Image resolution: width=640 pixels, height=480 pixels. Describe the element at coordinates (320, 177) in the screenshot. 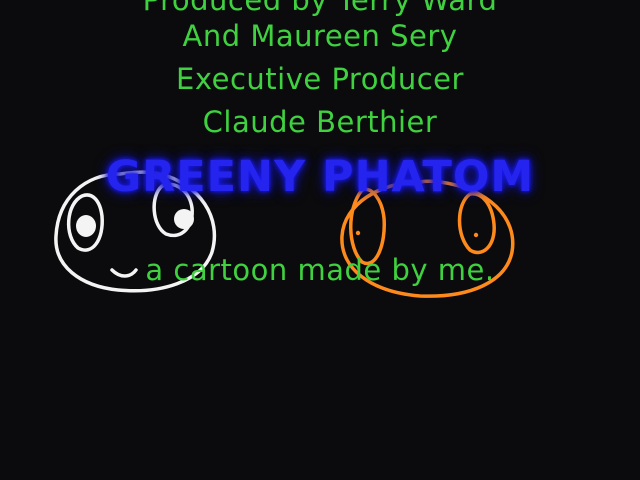

I see `cartoon-title: GREENY PHATOM` at that location.